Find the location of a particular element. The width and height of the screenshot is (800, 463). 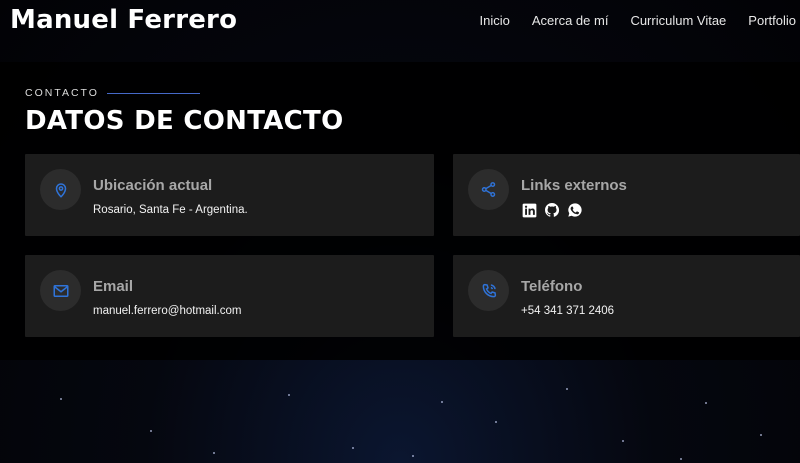

card-links: Links externos is located at coordinates (626, 195).